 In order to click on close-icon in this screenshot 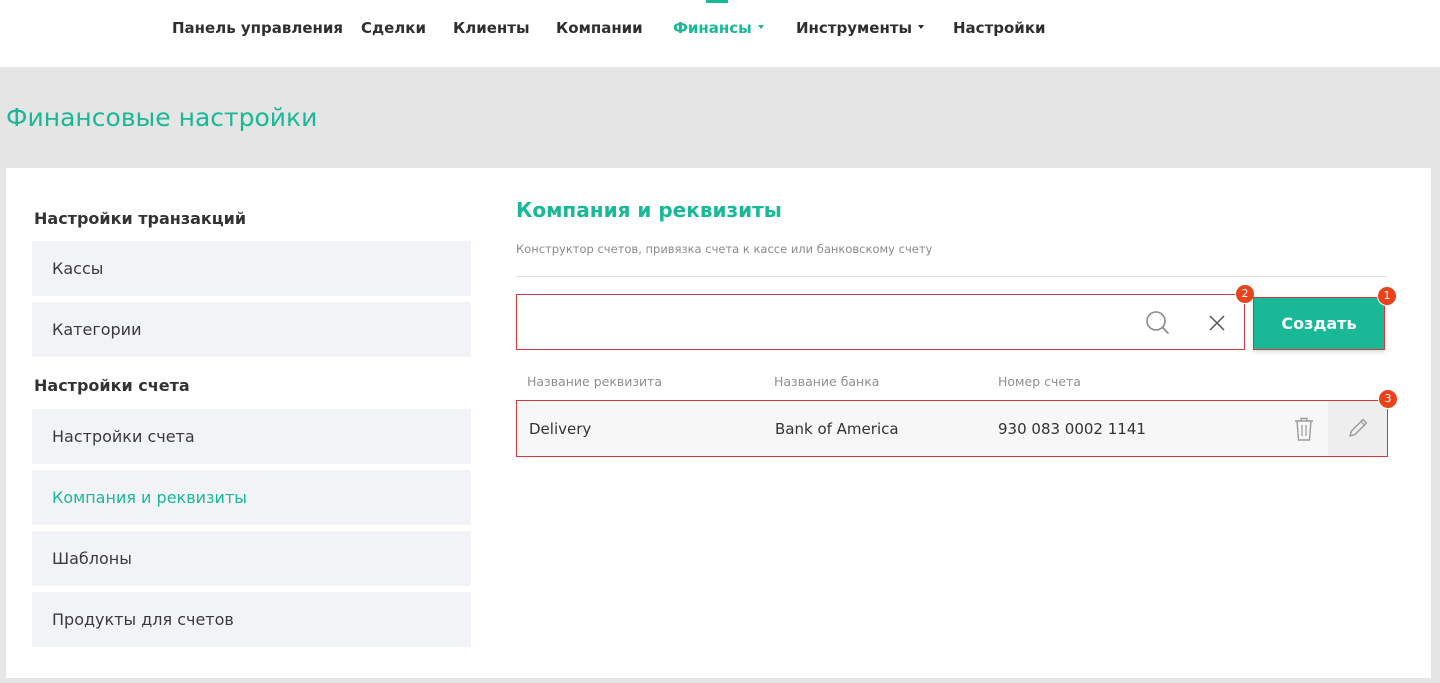, I will do `click(1217, 323)`.